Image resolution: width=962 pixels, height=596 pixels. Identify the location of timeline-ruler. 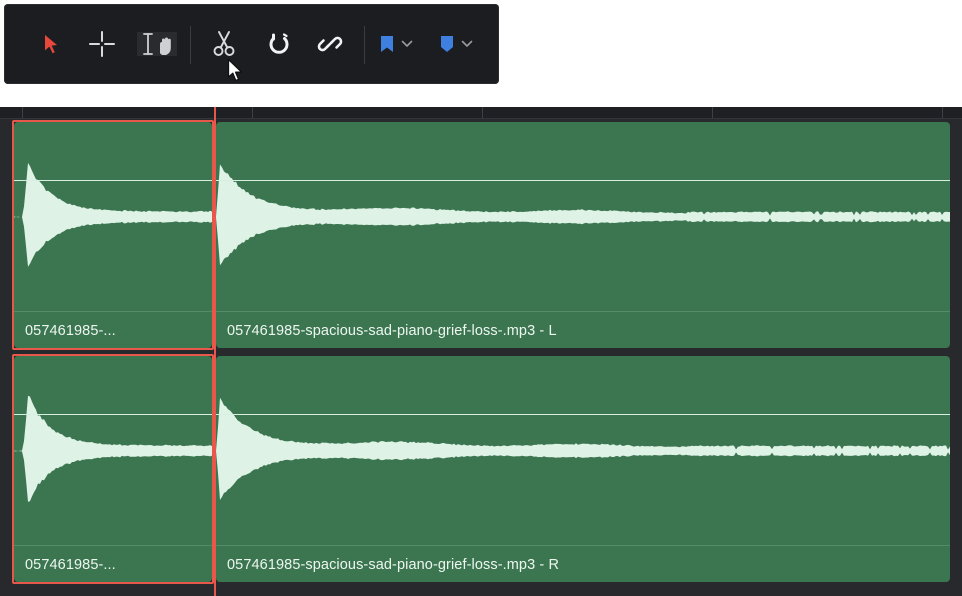
(481, 113).